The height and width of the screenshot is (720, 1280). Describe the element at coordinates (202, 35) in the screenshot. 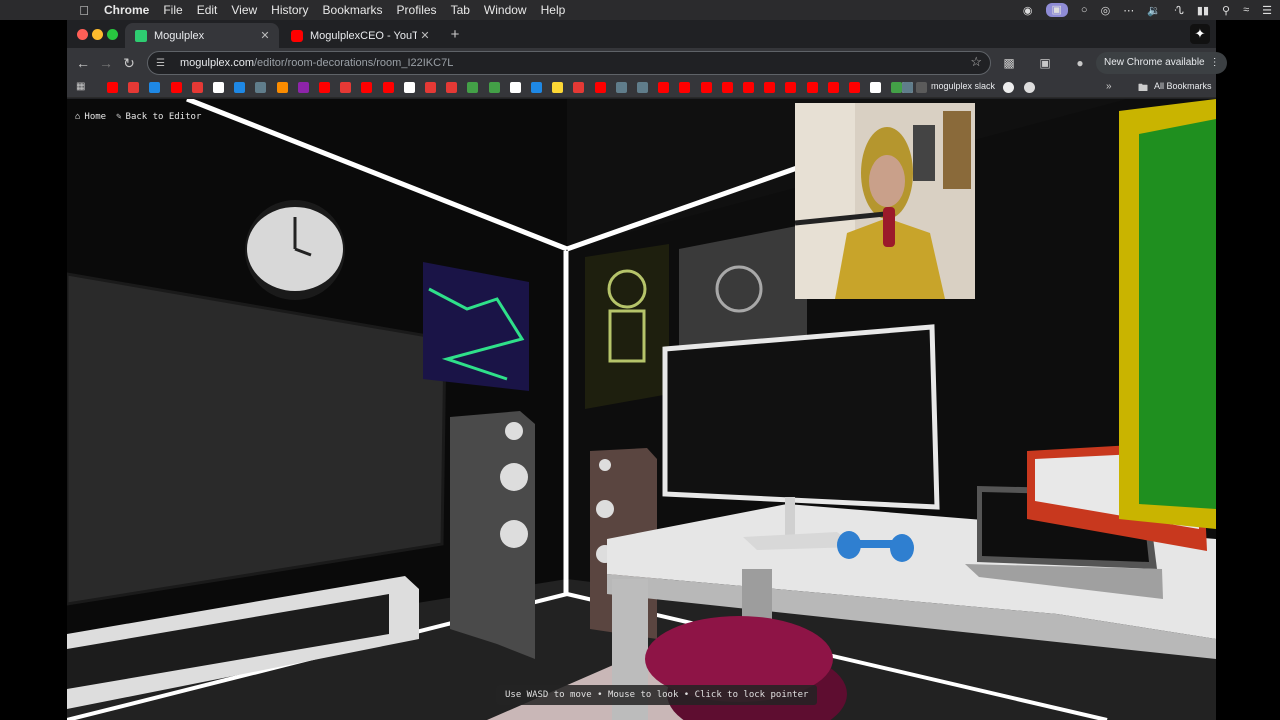

I see `tab-mogulplex: Mogulplex ✕` at that location.